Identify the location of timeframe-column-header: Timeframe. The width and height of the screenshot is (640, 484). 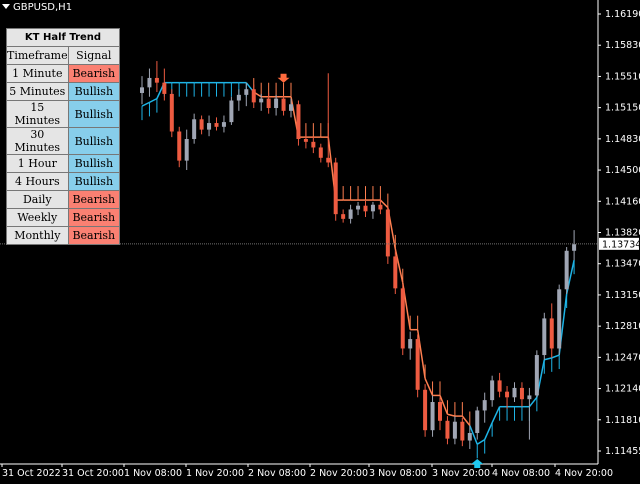
(37, 55).